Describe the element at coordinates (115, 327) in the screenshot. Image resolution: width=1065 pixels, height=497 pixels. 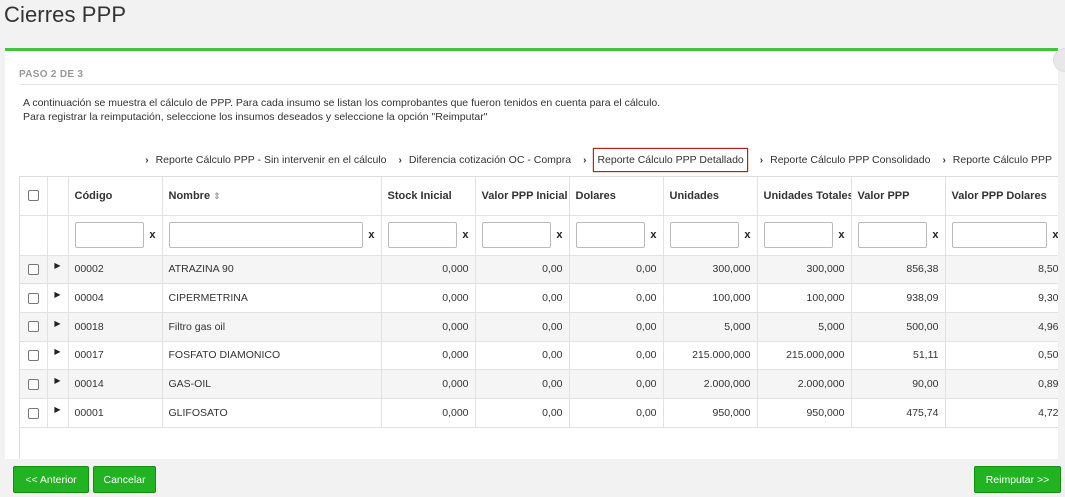
I see `cell-codigo: 00018` at that location.